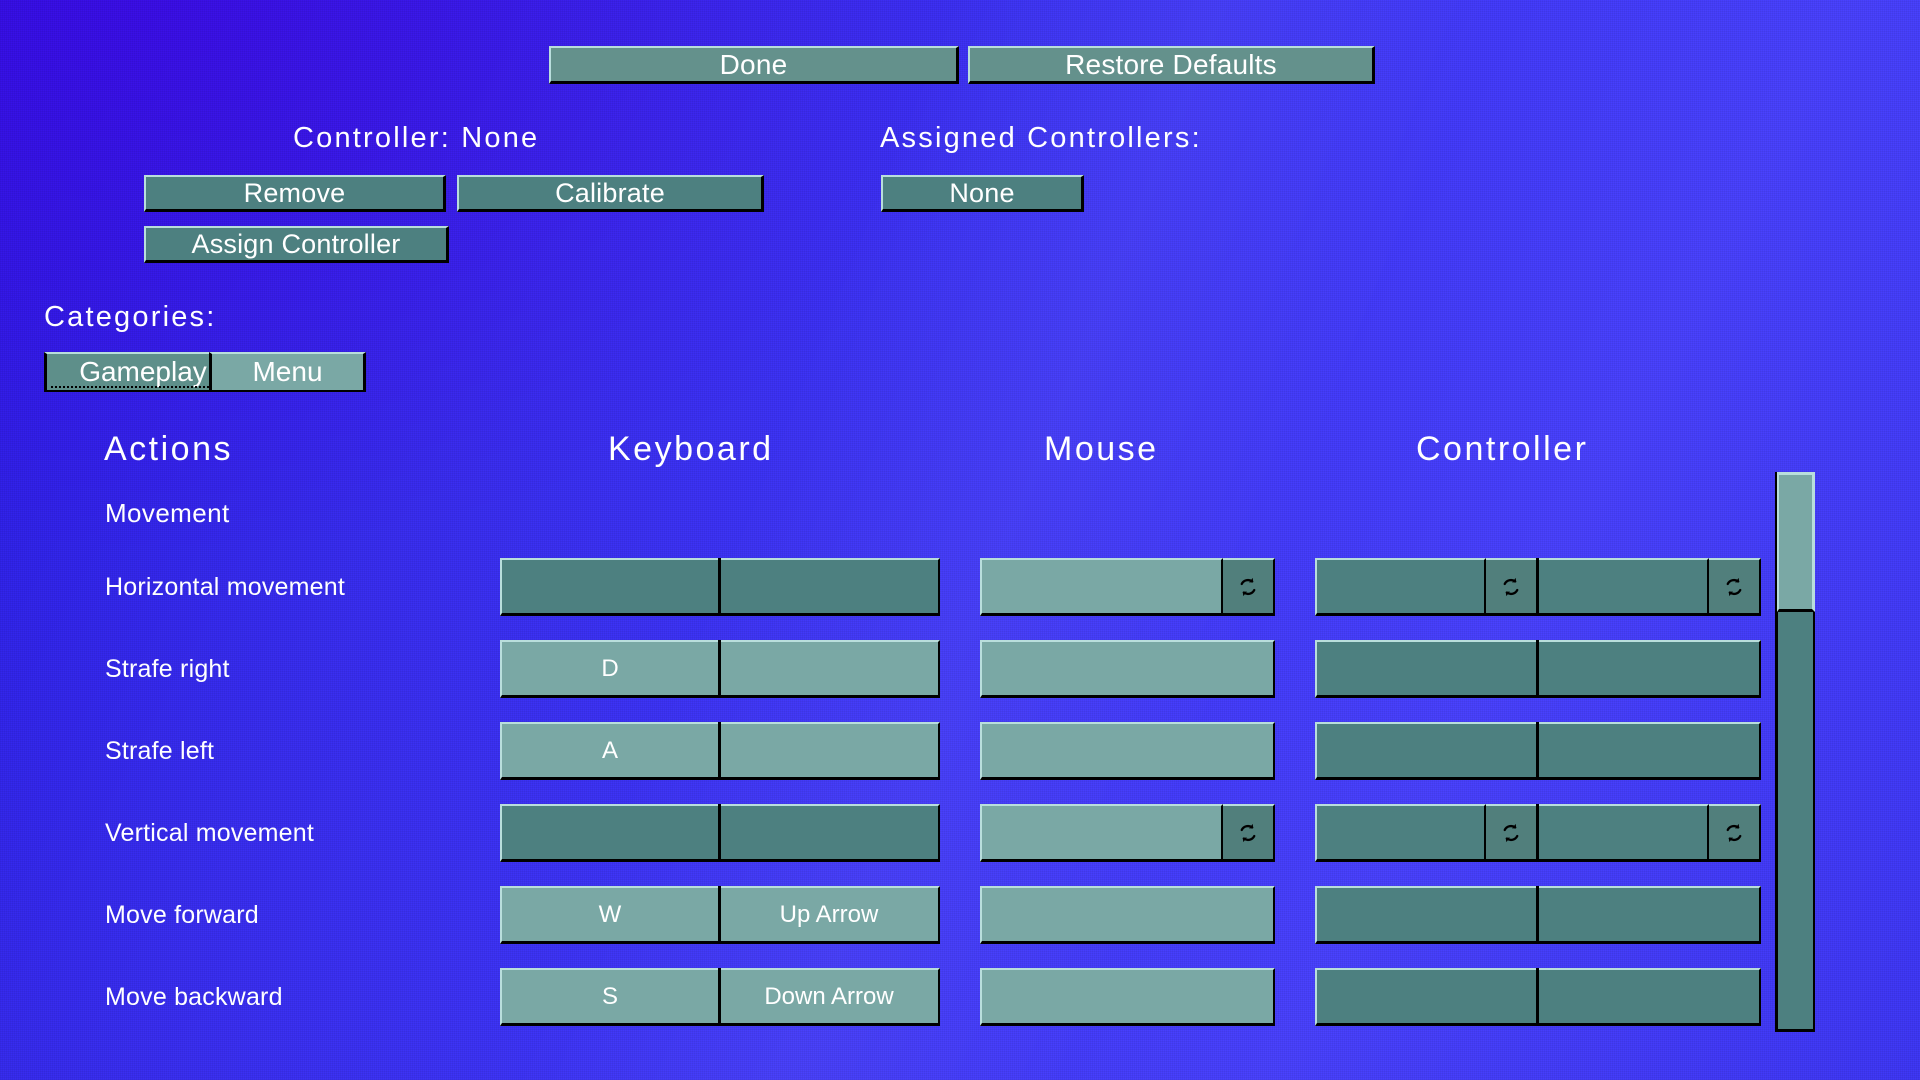 The image size is (1920, 1080). I want to click on group-heading-movement: Movement, so click(167, 513).